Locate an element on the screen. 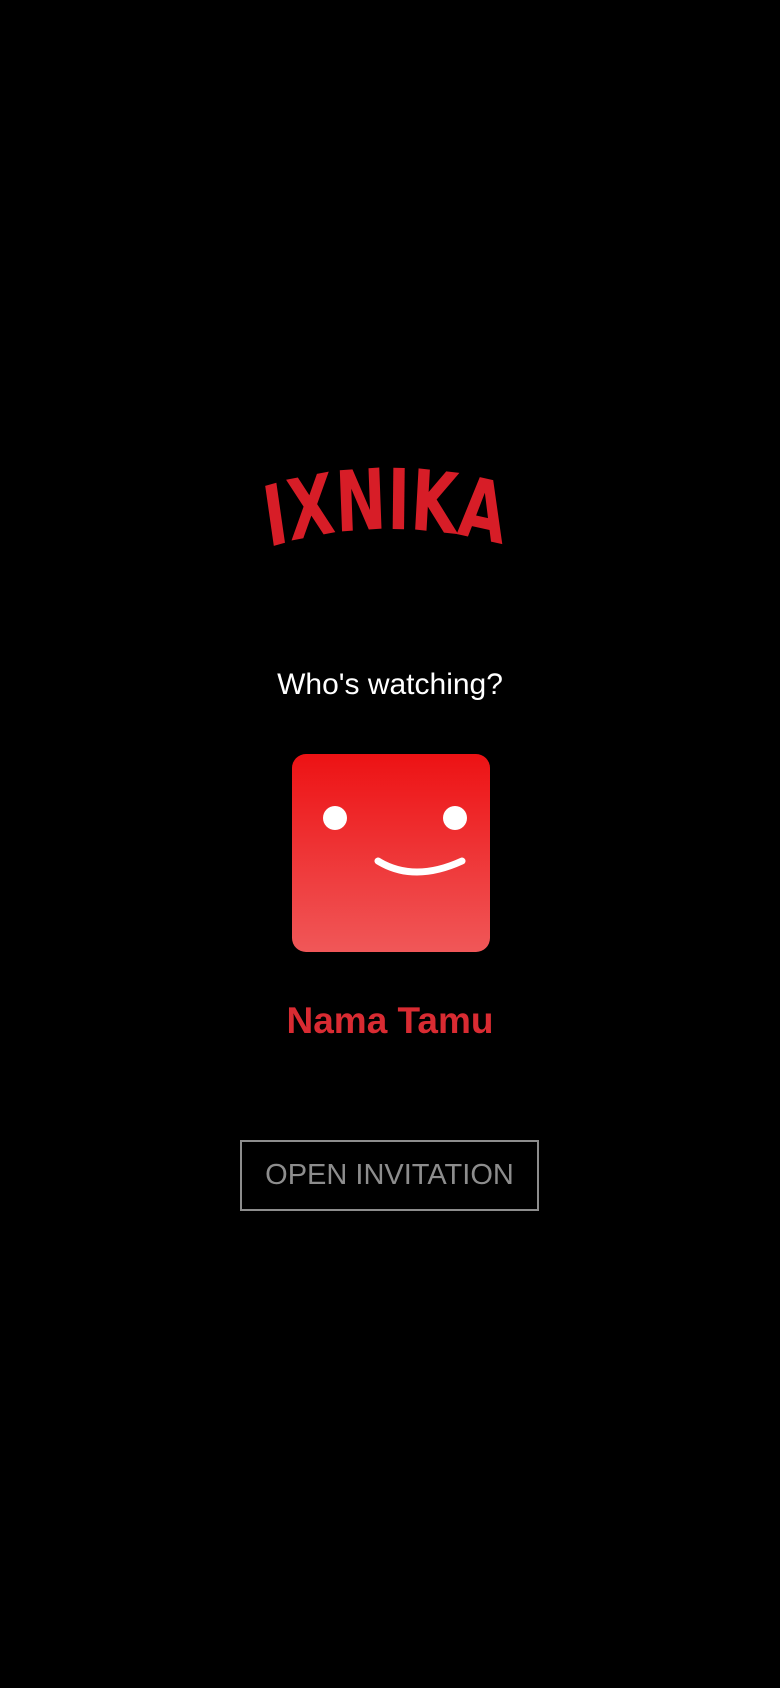  brand-logo-art: FIXNIKAH is located at coordinates (298, 515).